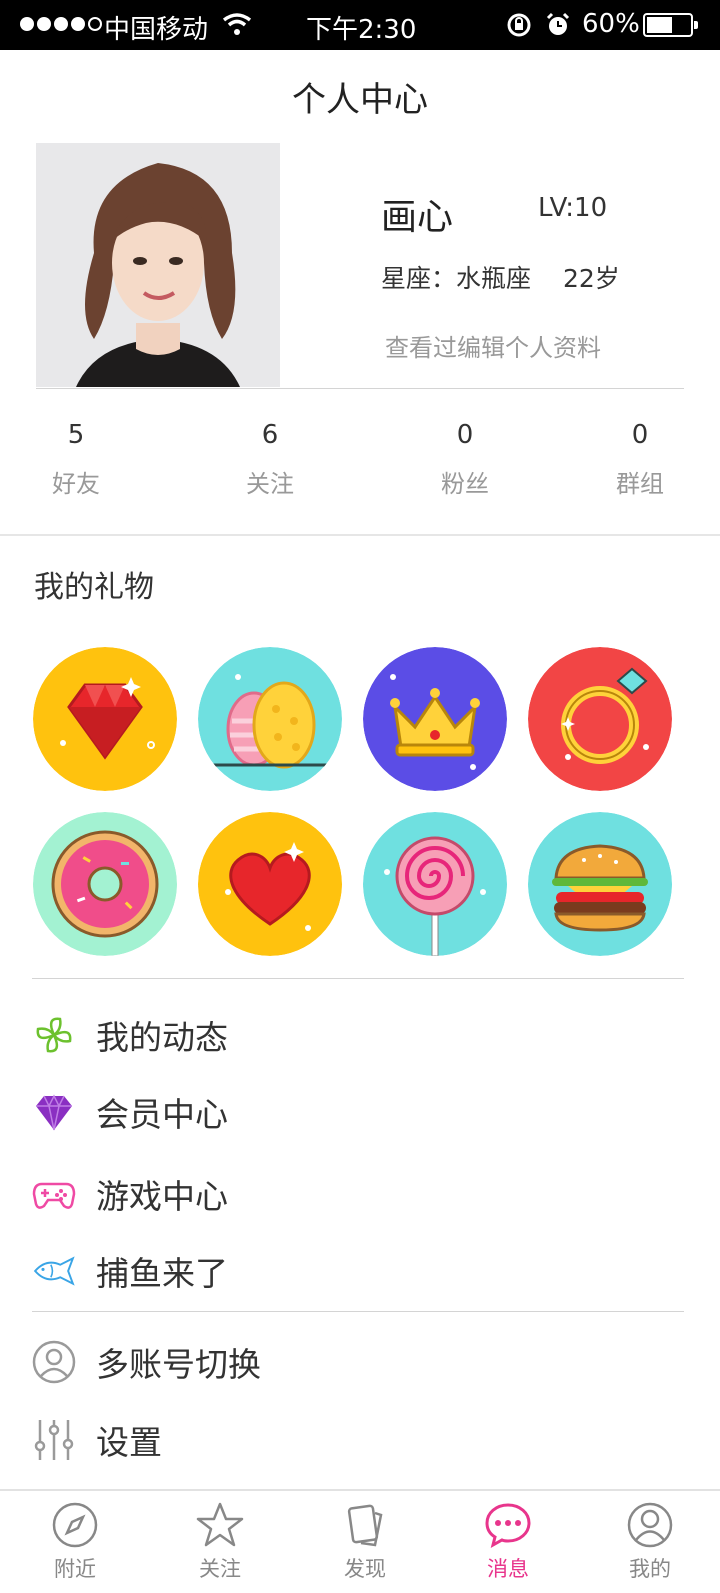  I want to click on settings-sliders-icon, so click(54, 1440).